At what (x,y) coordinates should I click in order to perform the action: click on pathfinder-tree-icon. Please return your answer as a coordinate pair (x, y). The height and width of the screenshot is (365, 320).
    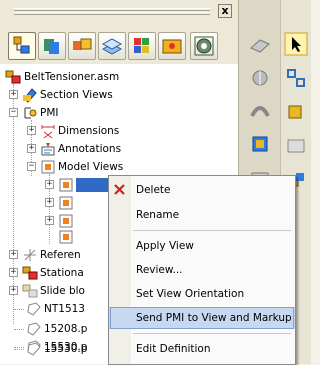
    Looking at the image, I should click on (21, 45).